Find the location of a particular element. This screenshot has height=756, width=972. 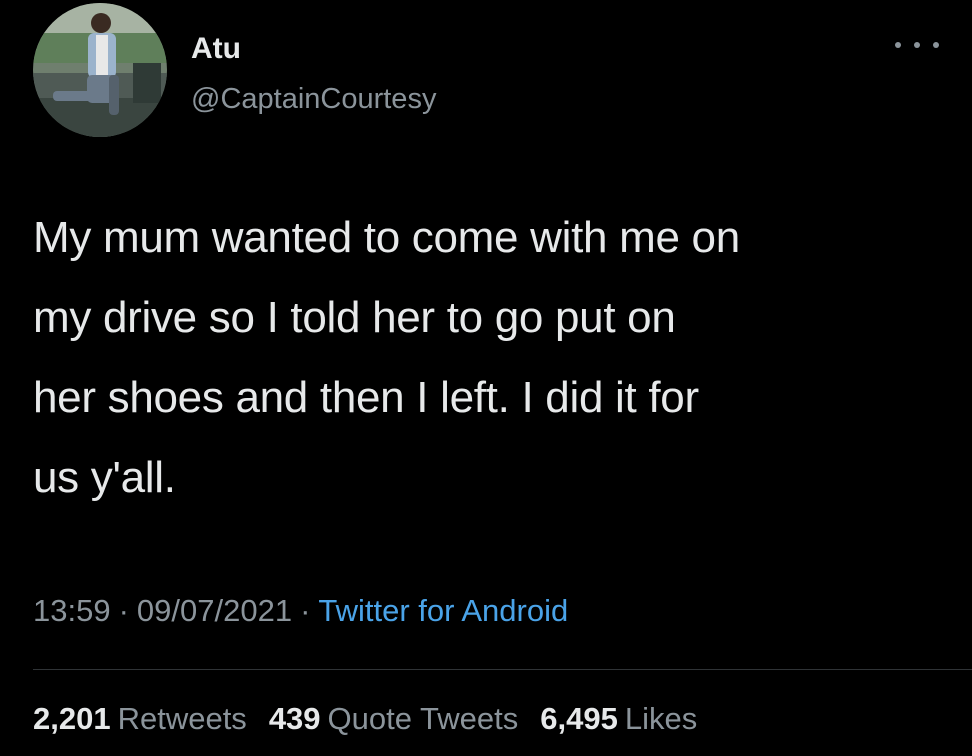

tweet-text-line: my drive so I told her to go put on is located at coordinates (354, 317).